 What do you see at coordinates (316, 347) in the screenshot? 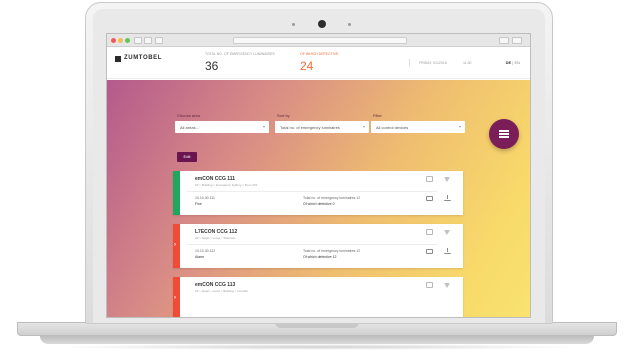
I see `laptop-shadow` at bounding box center [316, 347].